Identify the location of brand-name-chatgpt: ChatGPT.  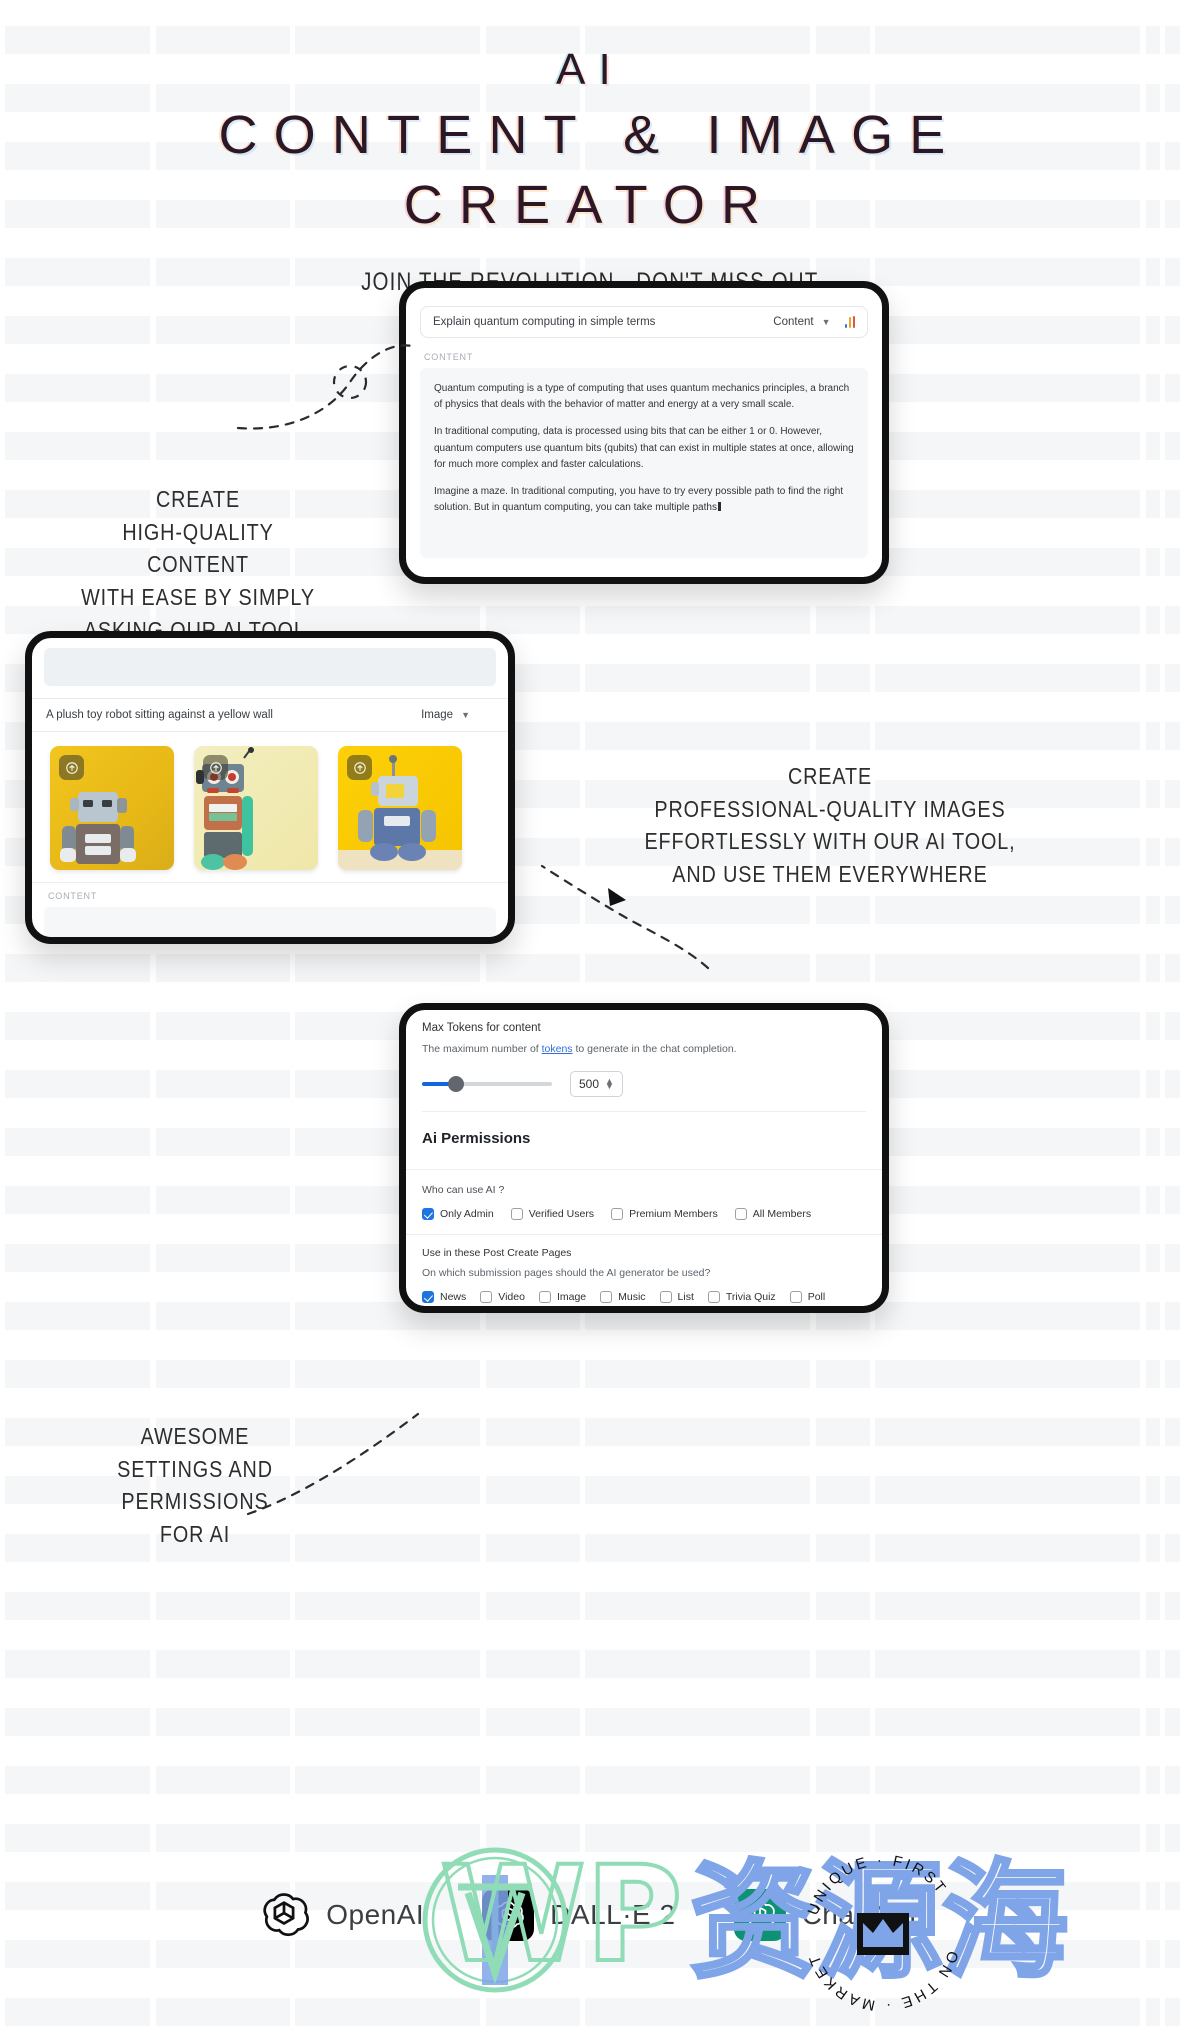
(861, 1914).